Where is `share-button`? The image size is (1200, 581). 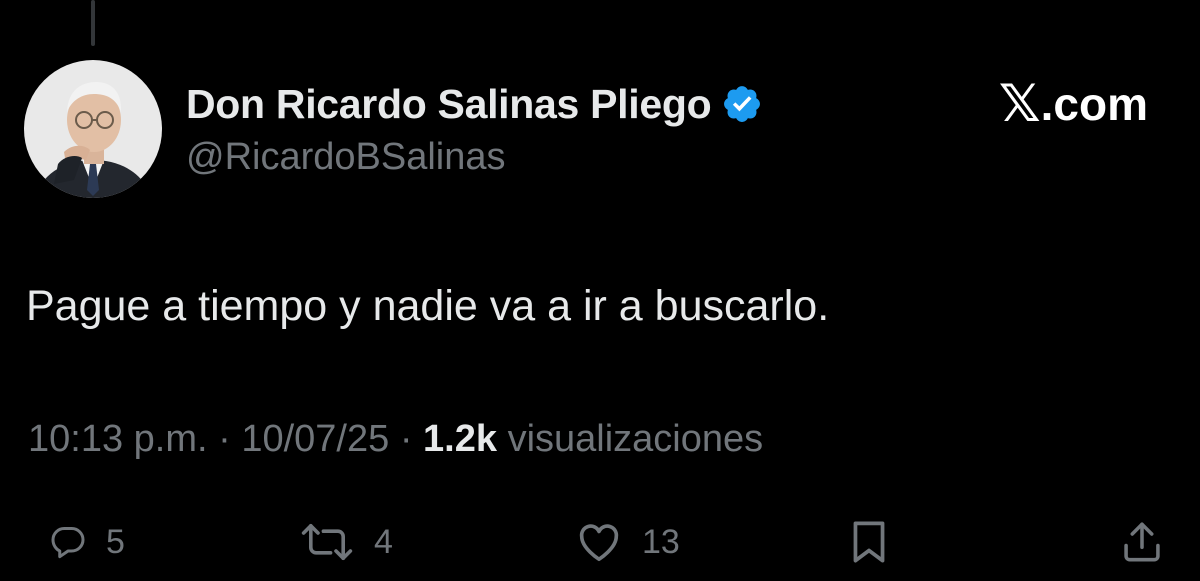
share-button is located at coordinates (1142, 542).